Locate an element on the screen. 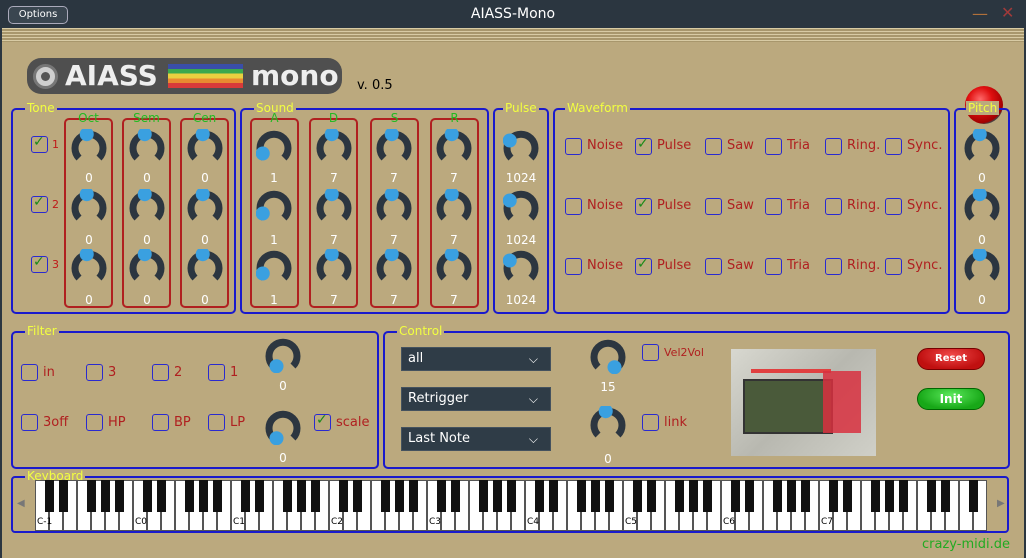  close-icon: ✕ is located at coordinates (1007, 12).